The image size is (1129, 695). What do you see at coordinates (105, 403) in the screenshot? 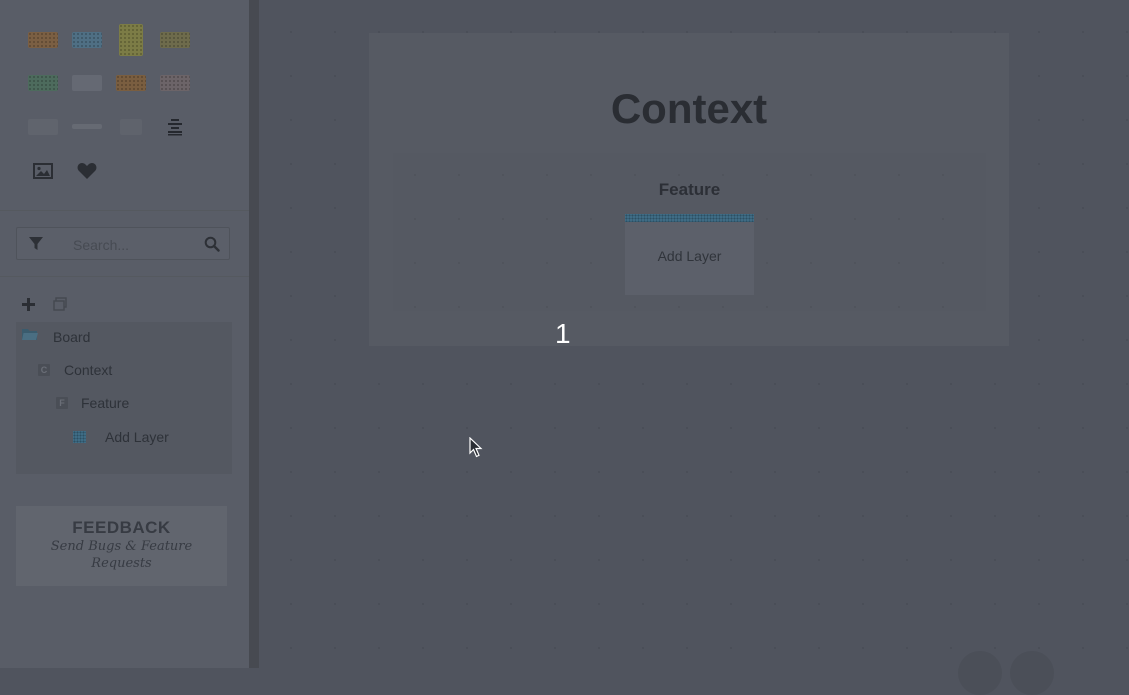
I see `tree-item-label: Feature` at bounding box center [105, 403].